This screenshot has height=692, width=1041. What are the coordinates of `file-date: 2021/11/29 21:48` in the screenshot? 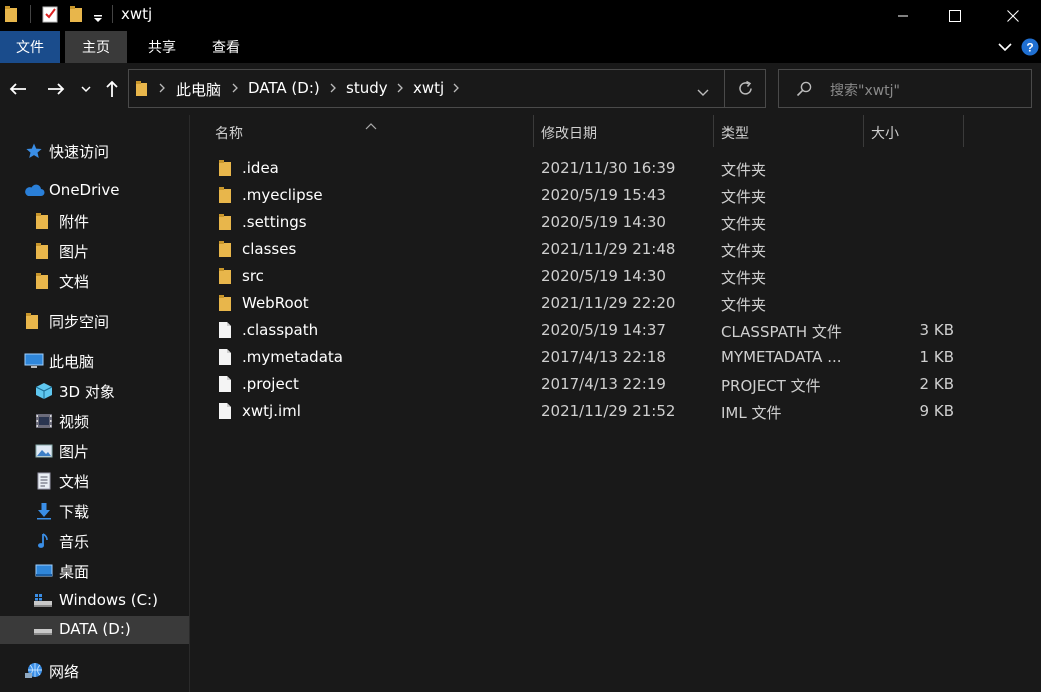 It's located at (608, 249).